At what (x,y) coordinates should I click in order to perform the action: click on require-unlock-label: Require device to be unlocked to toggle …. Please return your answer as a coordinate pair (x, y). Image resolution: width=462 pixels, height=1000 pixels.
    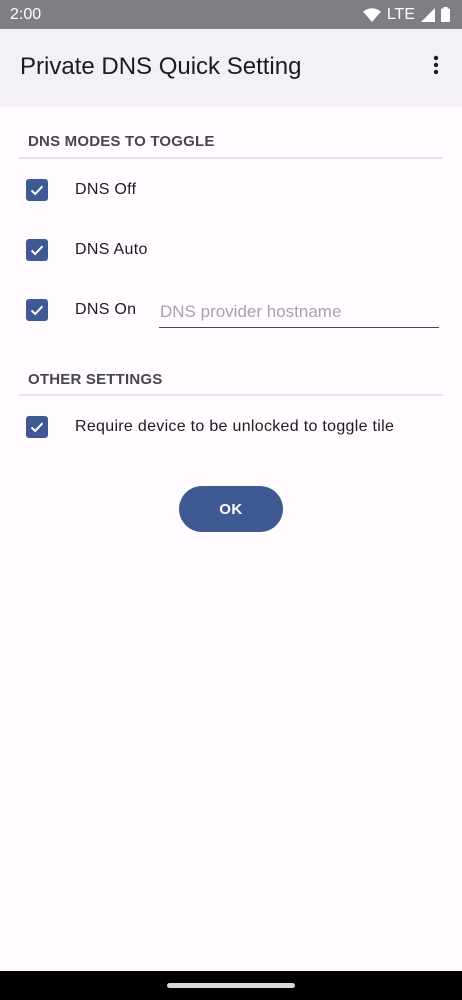
    Looking at the image, I should click on (235, 426).